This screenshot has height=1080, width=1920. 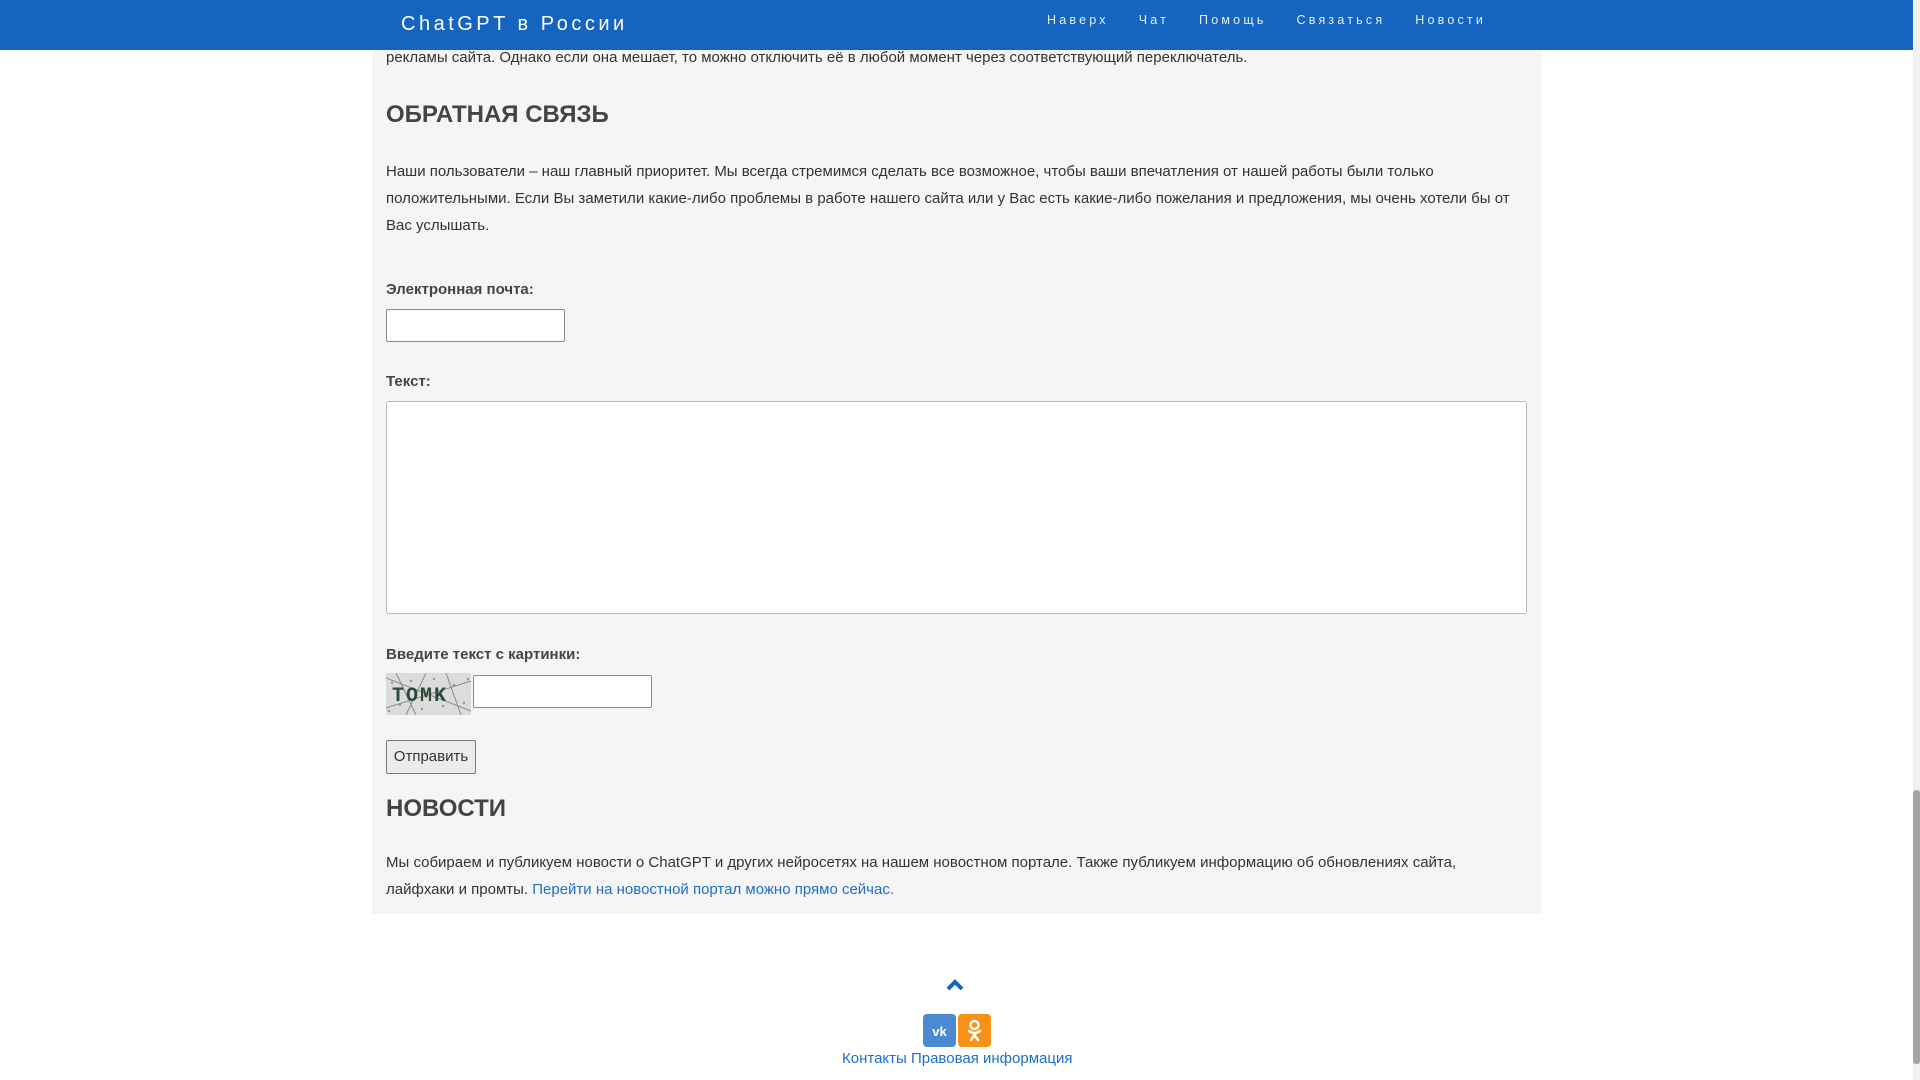 I want to click on feedback-heading: ОБРАТНАЯ СВЯЗЬ, so click(x=497, y=114).